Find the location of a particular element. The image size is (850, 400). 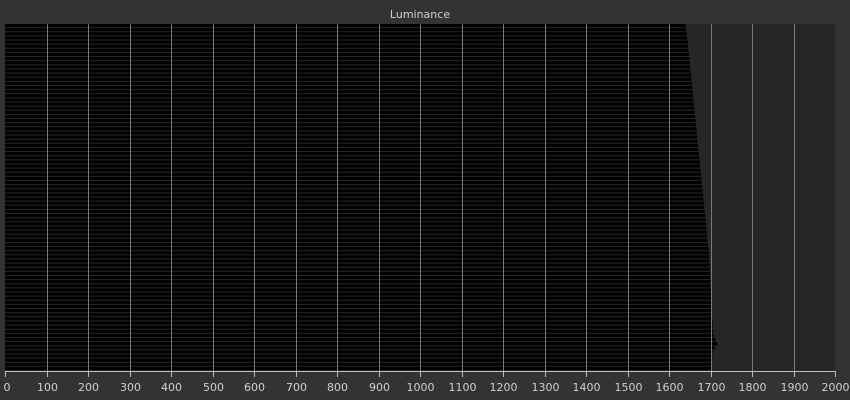

x-tick-label: 1200 is located at coordinates (504, 387).